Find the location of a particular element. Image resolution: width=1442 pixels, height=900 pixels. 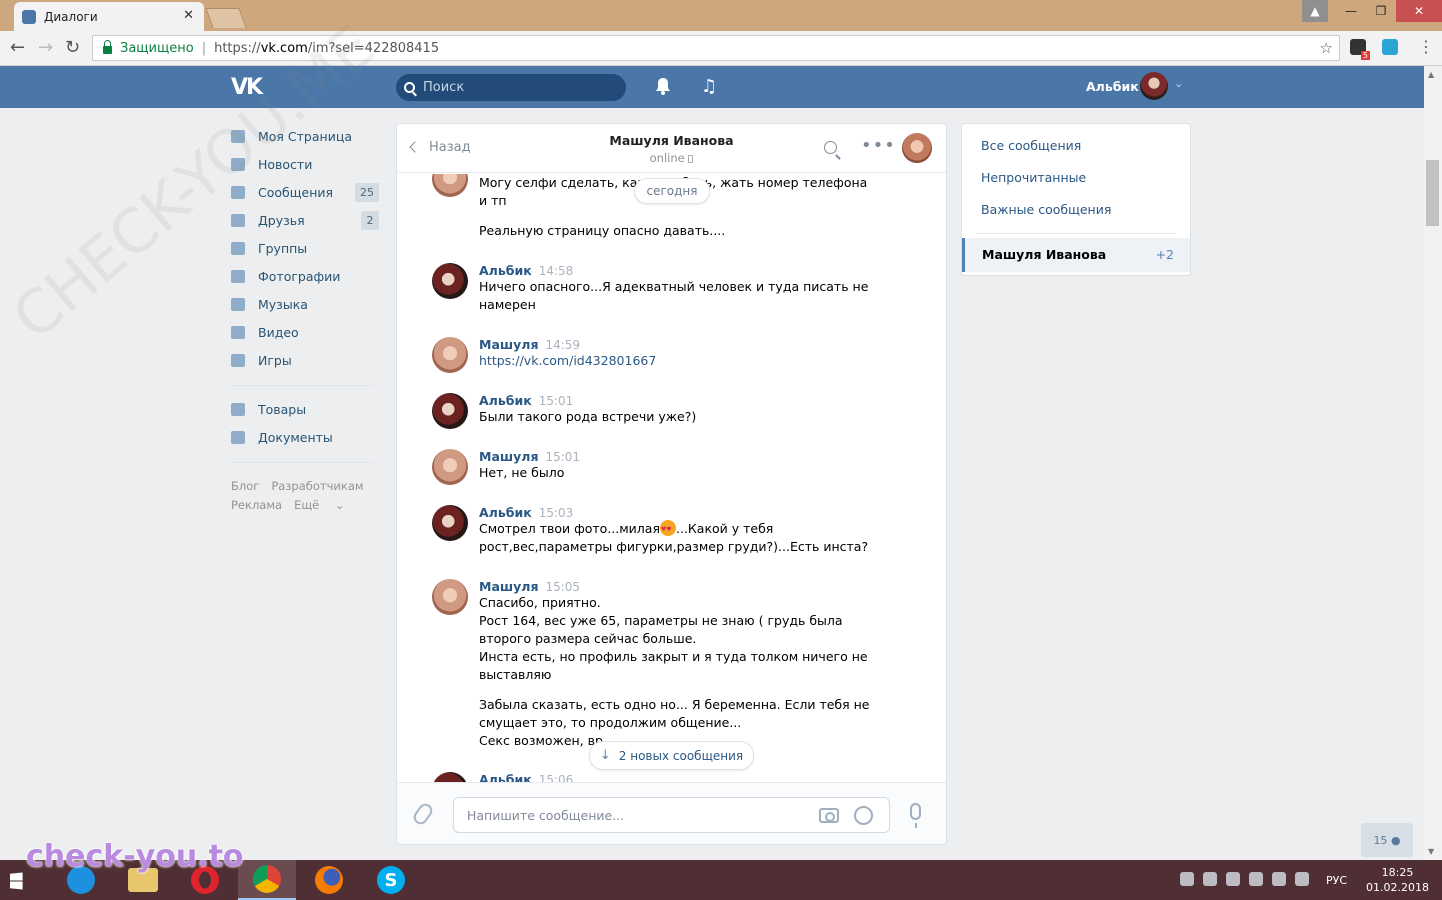

bell-icon is located at coordinates (663, 86).